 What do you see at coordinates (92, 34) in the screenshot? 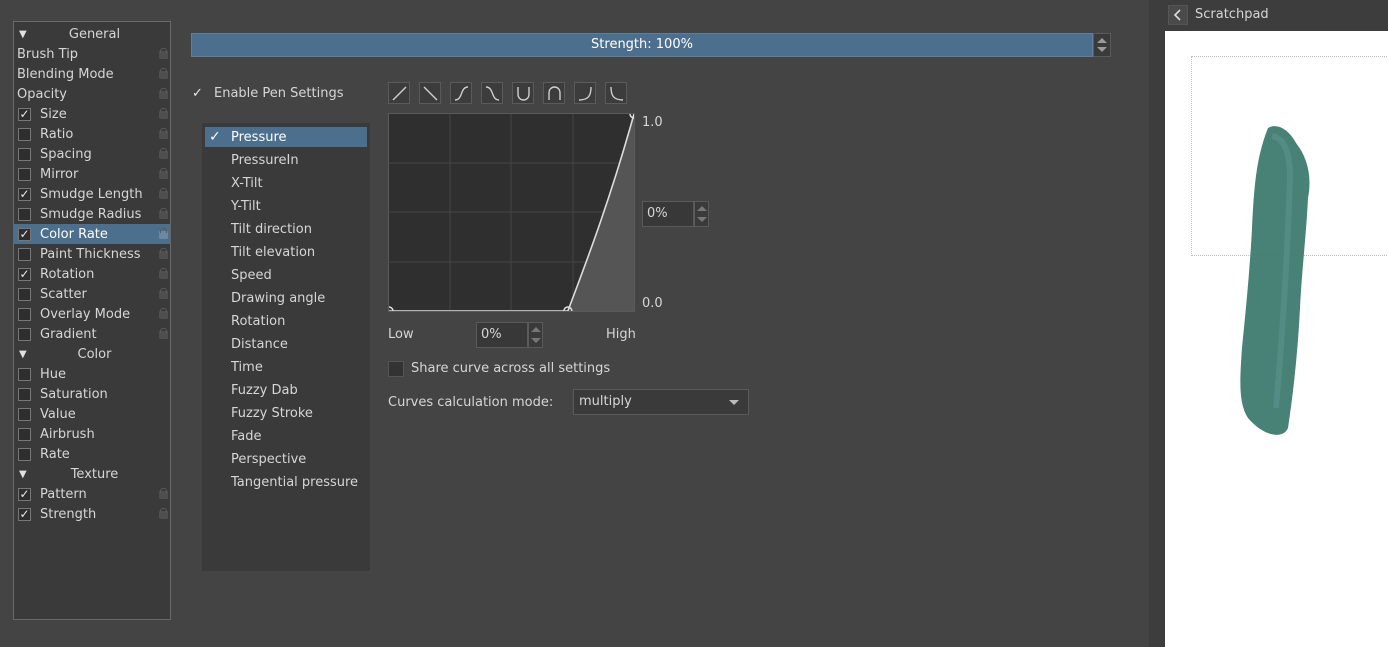
I see `section-general: ▼ General` at bounding box center [92, 34].